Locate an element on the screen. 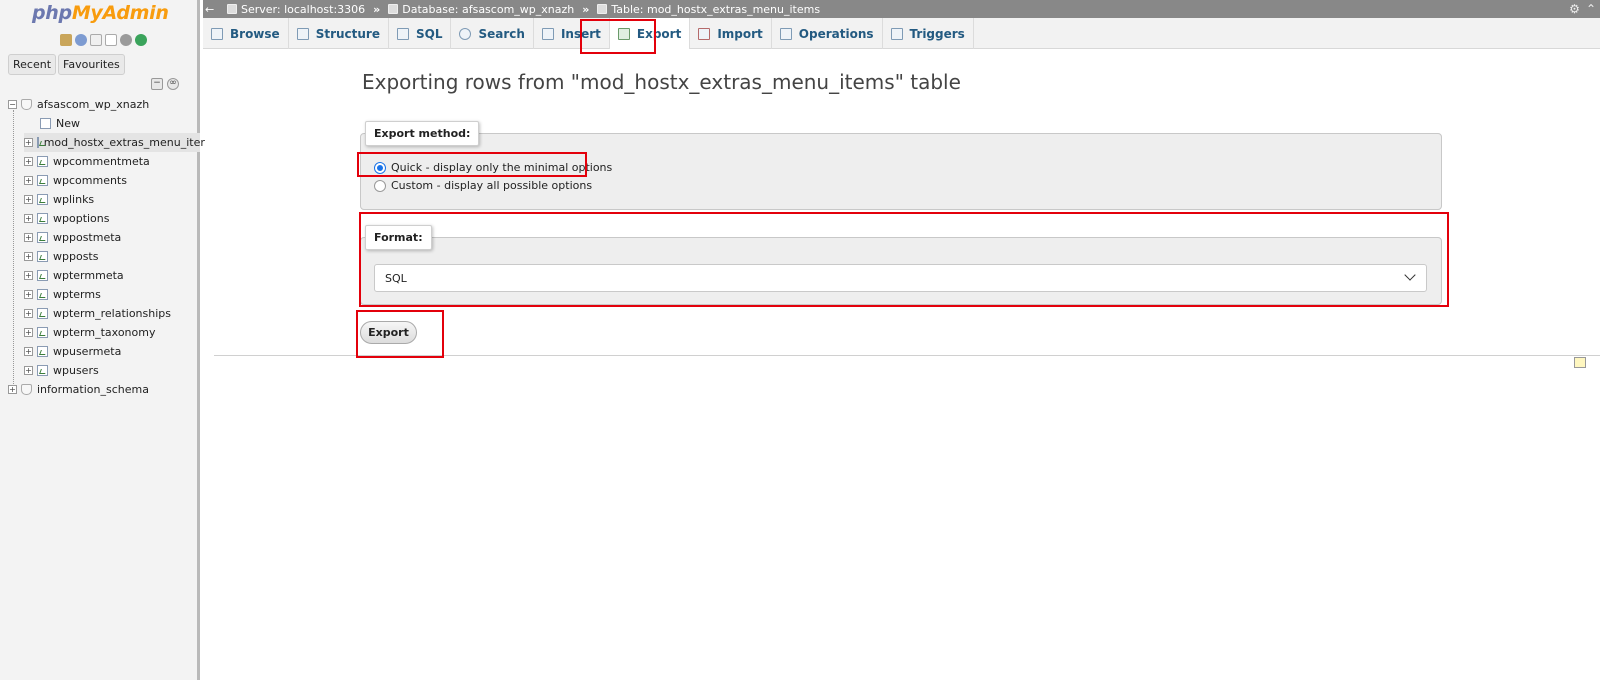 The width and height of the screenshot is (1600, 680). tab-import: Import is located at coordinates (731, 33).